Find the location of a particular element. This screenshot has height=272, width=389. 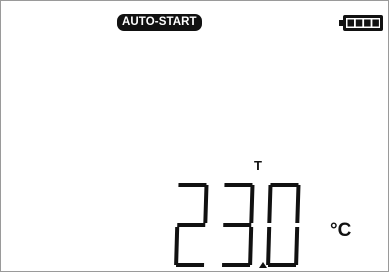

digit-segment-f is located at coordinates (270, 204).